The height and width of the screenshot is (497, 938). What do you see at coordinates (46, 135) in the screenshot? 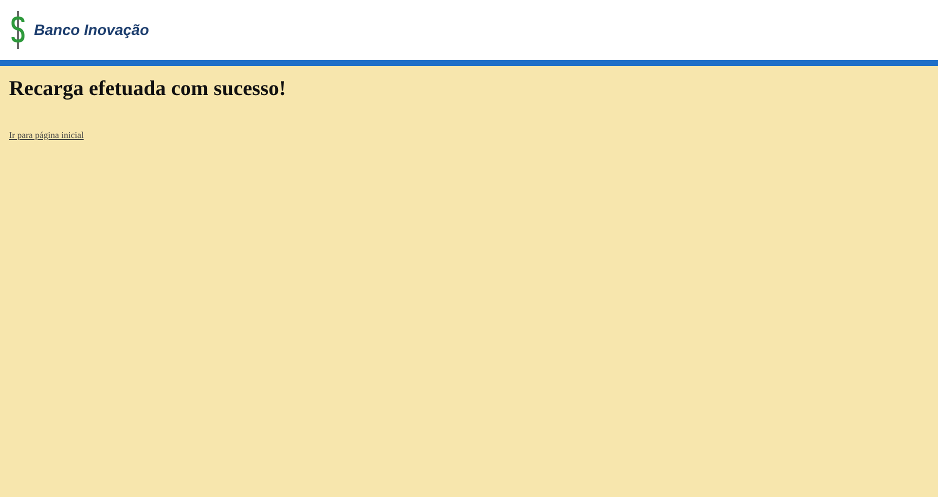
I see `home-link: Ir para página inicial` at bounding box center [46, 135].